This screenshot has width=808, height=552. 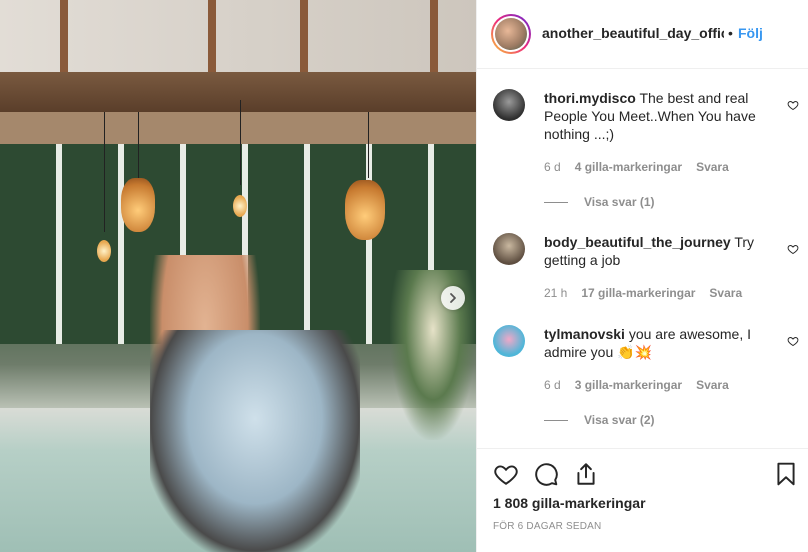 I want to click on share-icon, so click(x=586, y=474).